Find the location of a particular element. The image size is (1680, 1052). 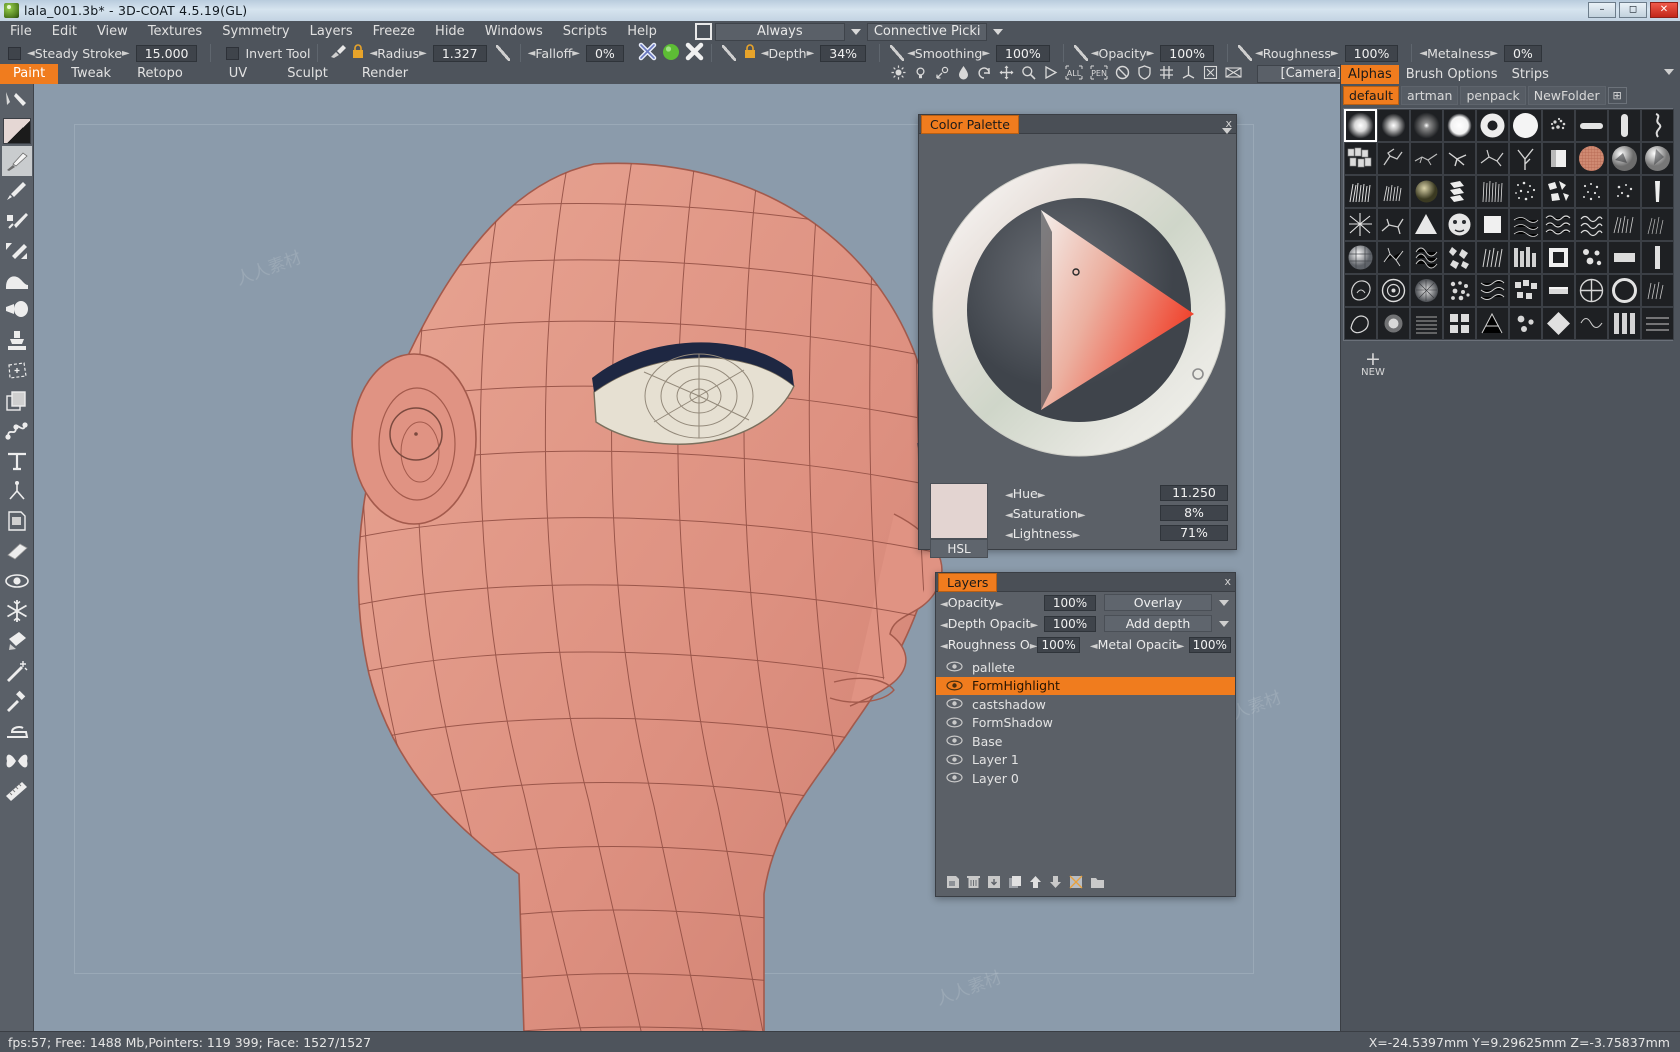

layer-opacity-value: 100% is located at coordinates (1070, 602).